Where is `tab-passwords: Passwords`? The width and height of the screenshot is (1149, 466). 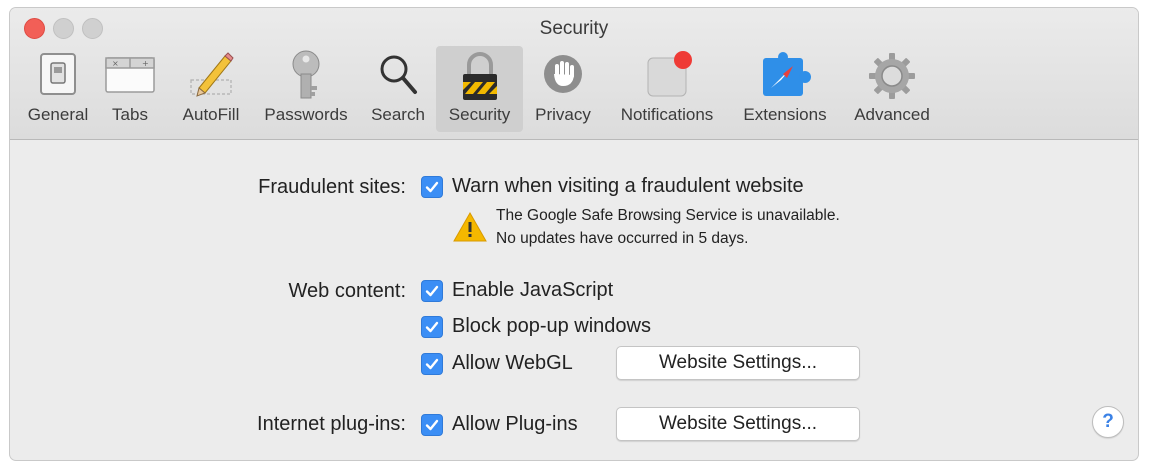 tab-passwords: Passwords is located at coordinates (306, 89).